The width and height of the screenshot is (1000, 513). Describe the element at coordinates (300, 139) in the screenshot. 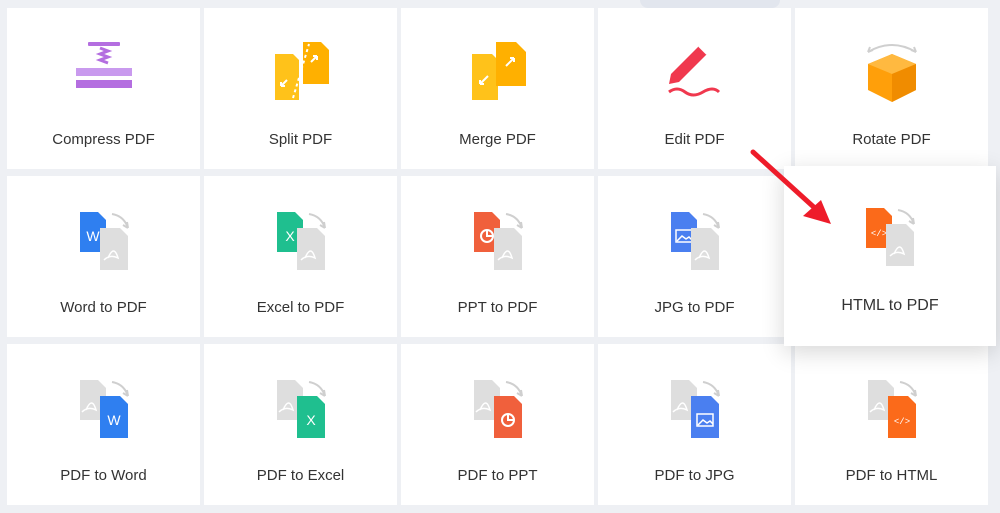

I see `tool-label: Split PDF` at that location.